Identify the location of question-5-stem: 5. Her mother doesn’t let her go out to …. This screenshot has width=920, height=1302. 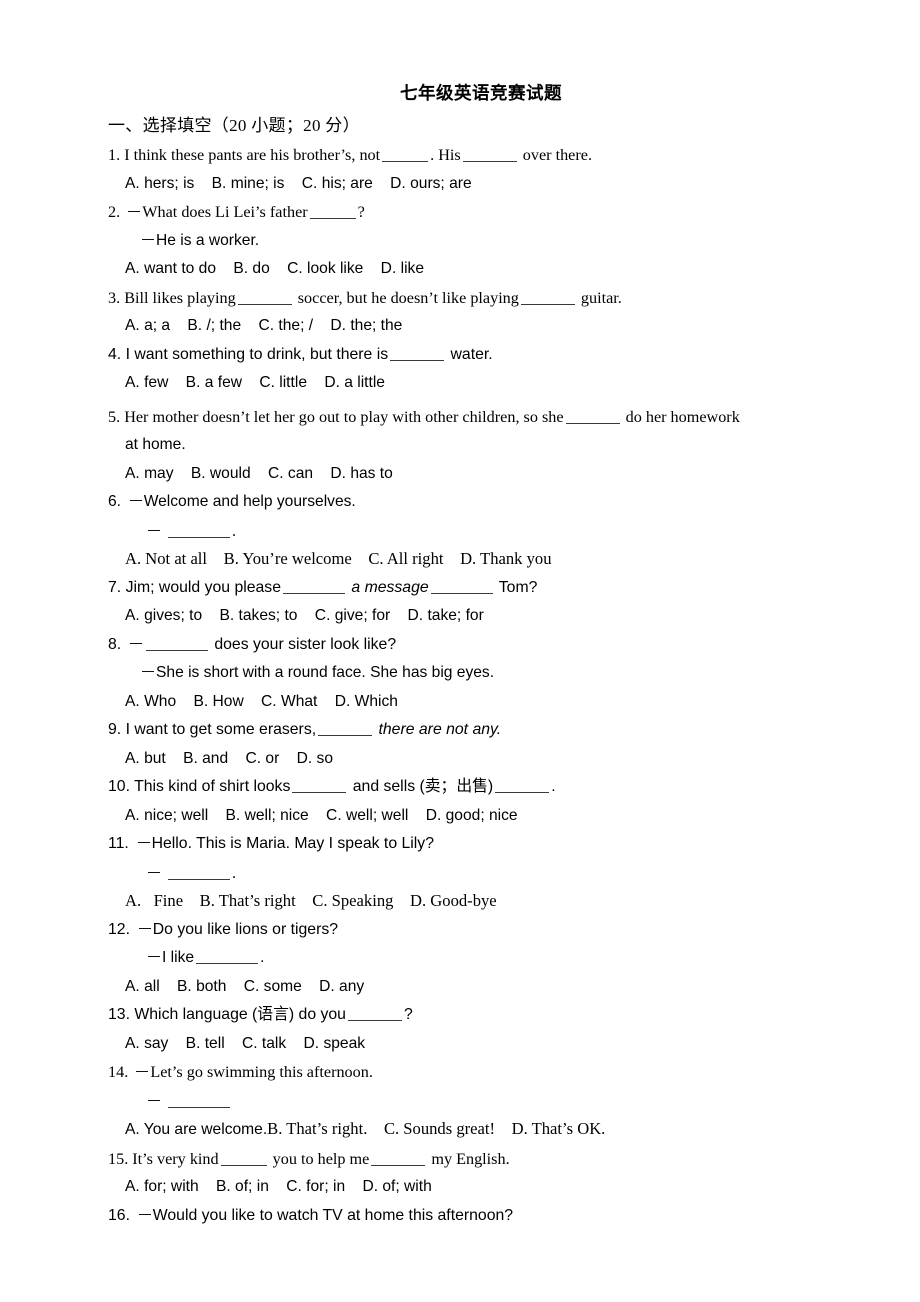
(466, 417).